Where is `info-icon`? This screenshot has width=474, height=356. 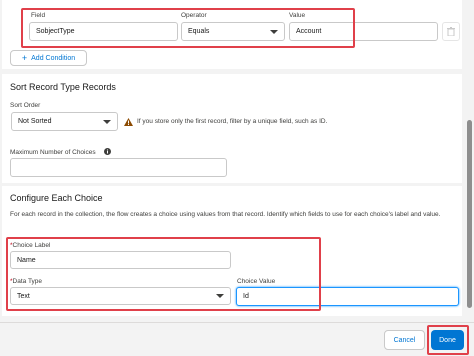 info-icon is located at coordinates (107, 151).